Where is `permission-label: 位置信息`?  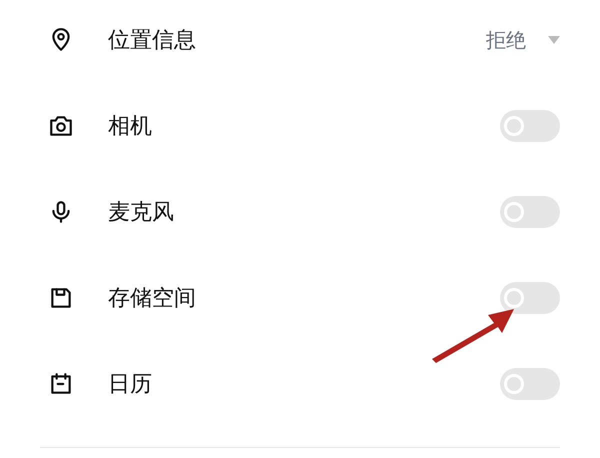 permission-label: 位置信息 is located at coordinates (152, 40).